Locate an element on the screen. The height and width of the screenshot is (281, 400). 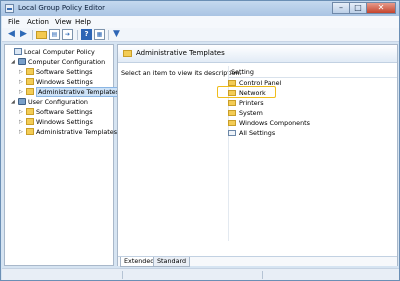
setting-label: System is located at coordinates (251, 113).